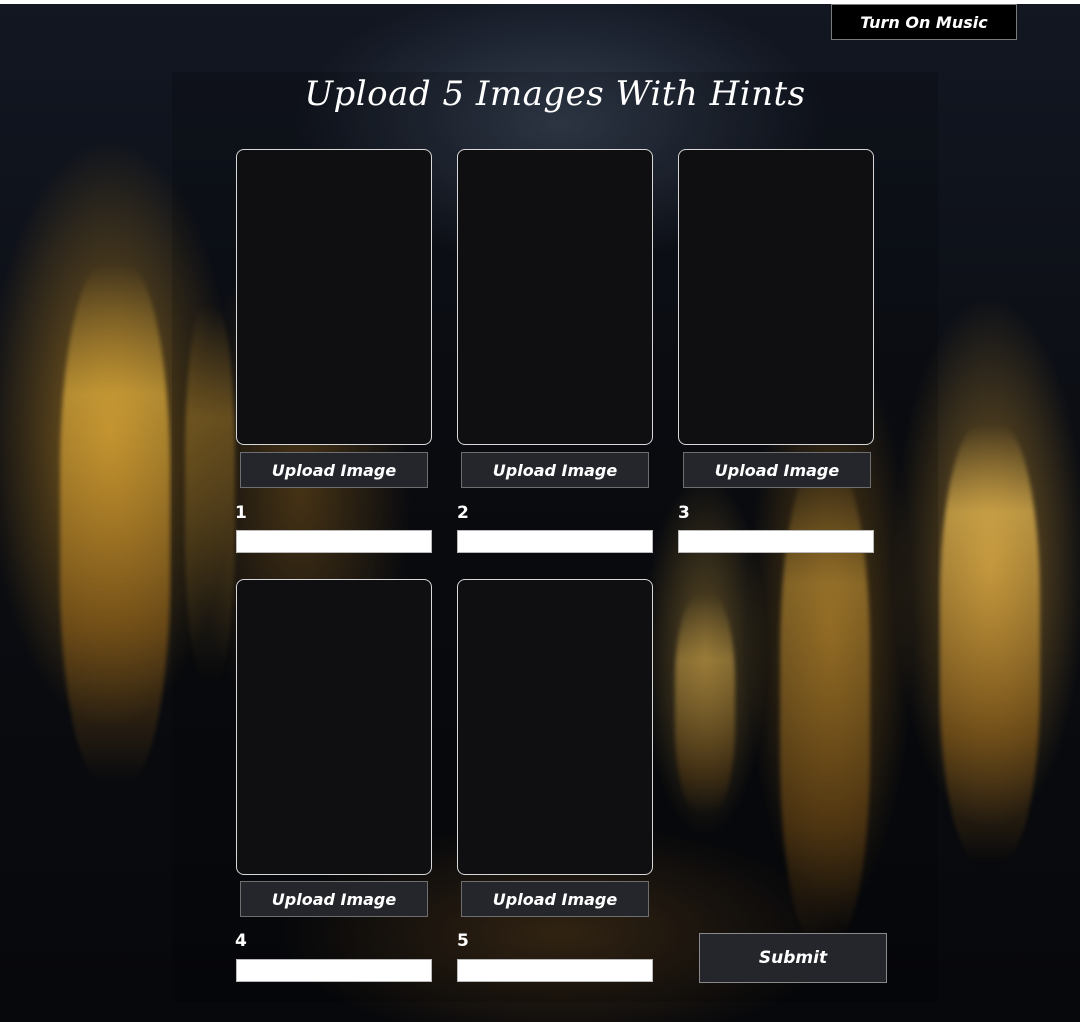 The width and height of the screenshot is (1080, 1022). What do you see at coordinates (463, 941) in the screenshot?
I see `hint-number-5: 5` at bounding box center [463, 941].